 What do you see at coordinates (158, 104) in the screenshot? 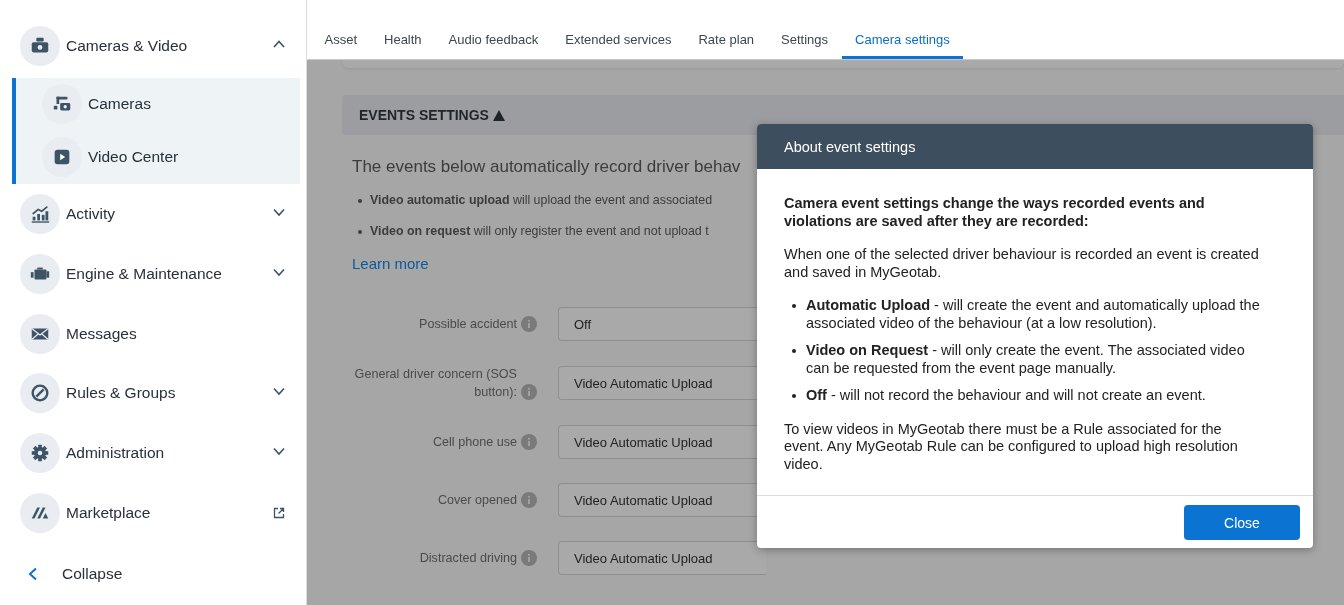
I see `submenu-item: Cameras` at bounding box center [158, 104].